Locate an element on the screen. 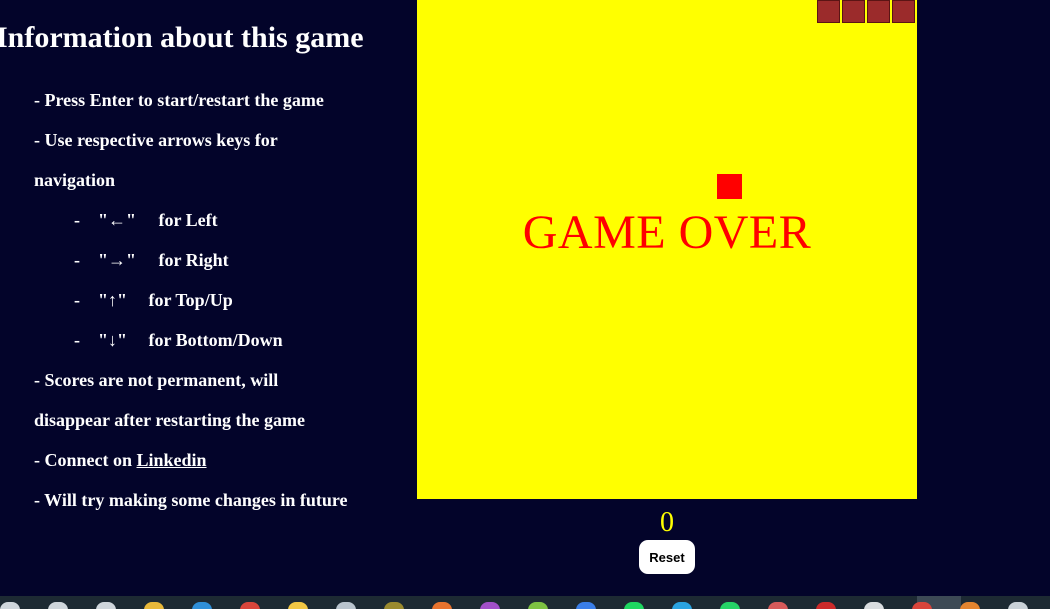 This screenshot has width=1050, height=609. left-arrow-key: "←" is located at coordinates (117, 220).